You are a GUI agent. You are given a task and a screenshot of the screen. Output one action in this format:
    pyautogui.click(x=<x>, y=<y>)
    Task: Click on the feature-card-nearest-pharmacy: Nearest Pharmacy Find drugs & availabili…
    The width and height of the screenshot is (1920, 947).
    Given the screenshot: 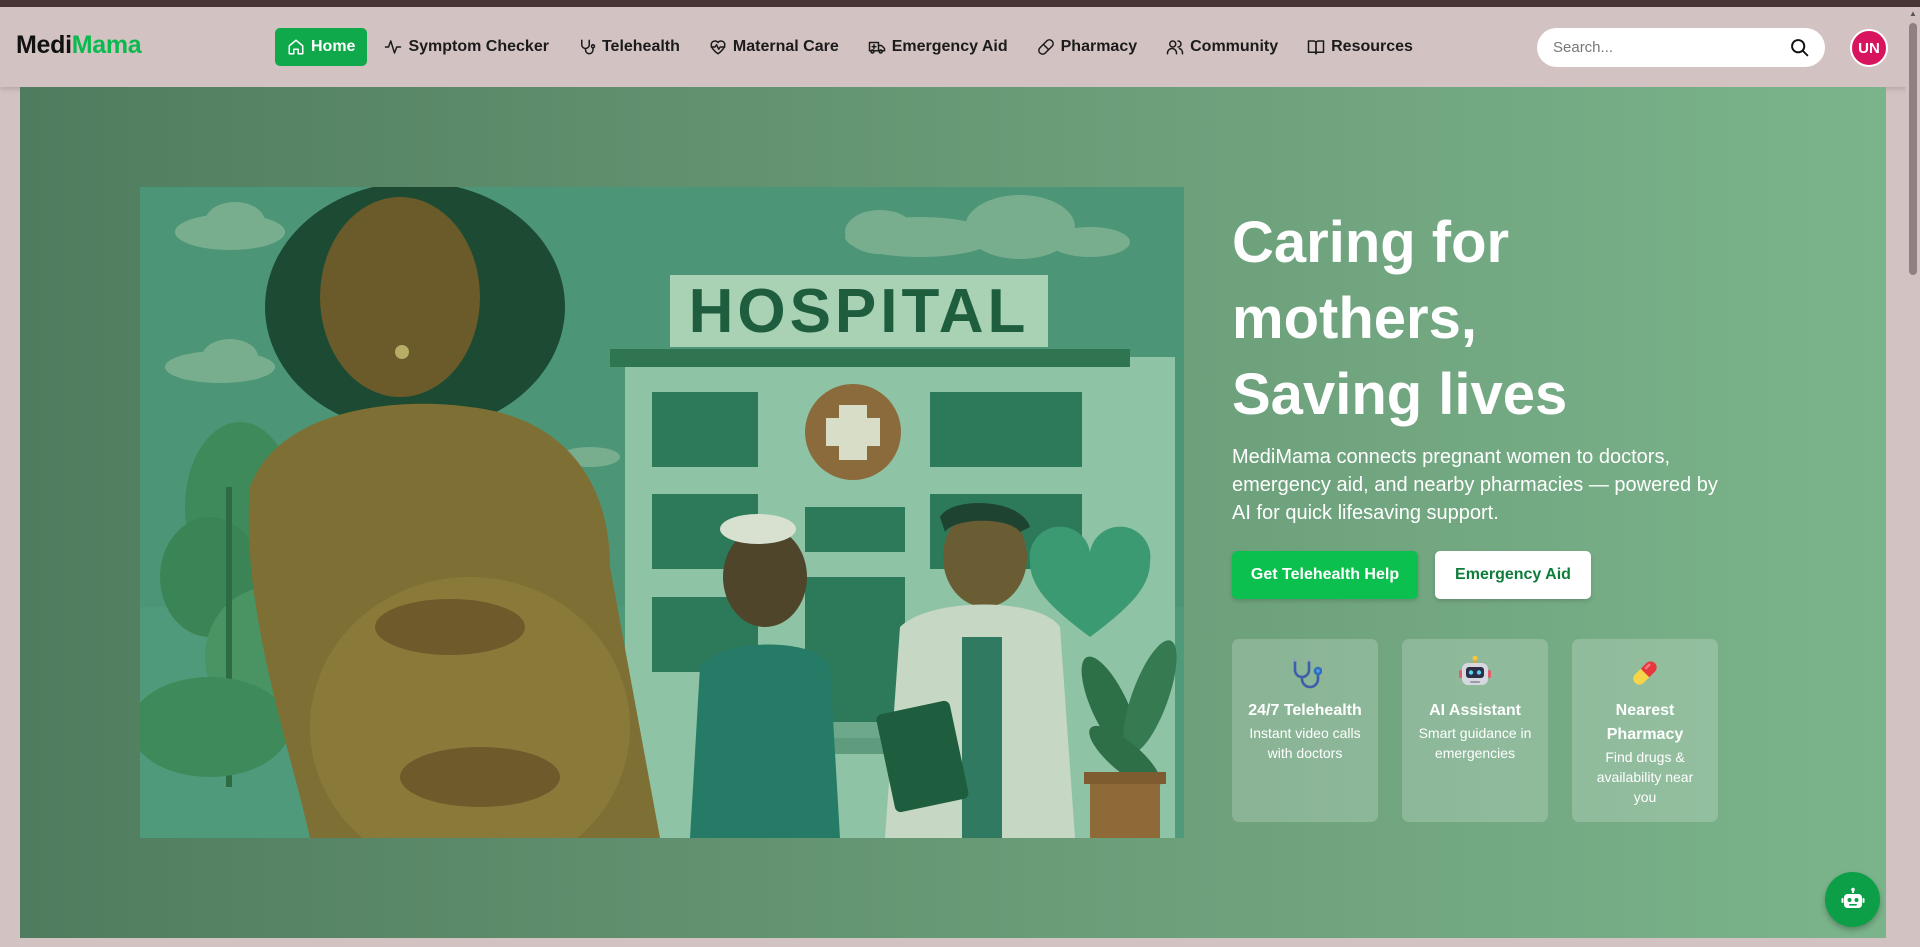 What is the action you would take?
    pyautogui.click(x=1645, y=730)
    